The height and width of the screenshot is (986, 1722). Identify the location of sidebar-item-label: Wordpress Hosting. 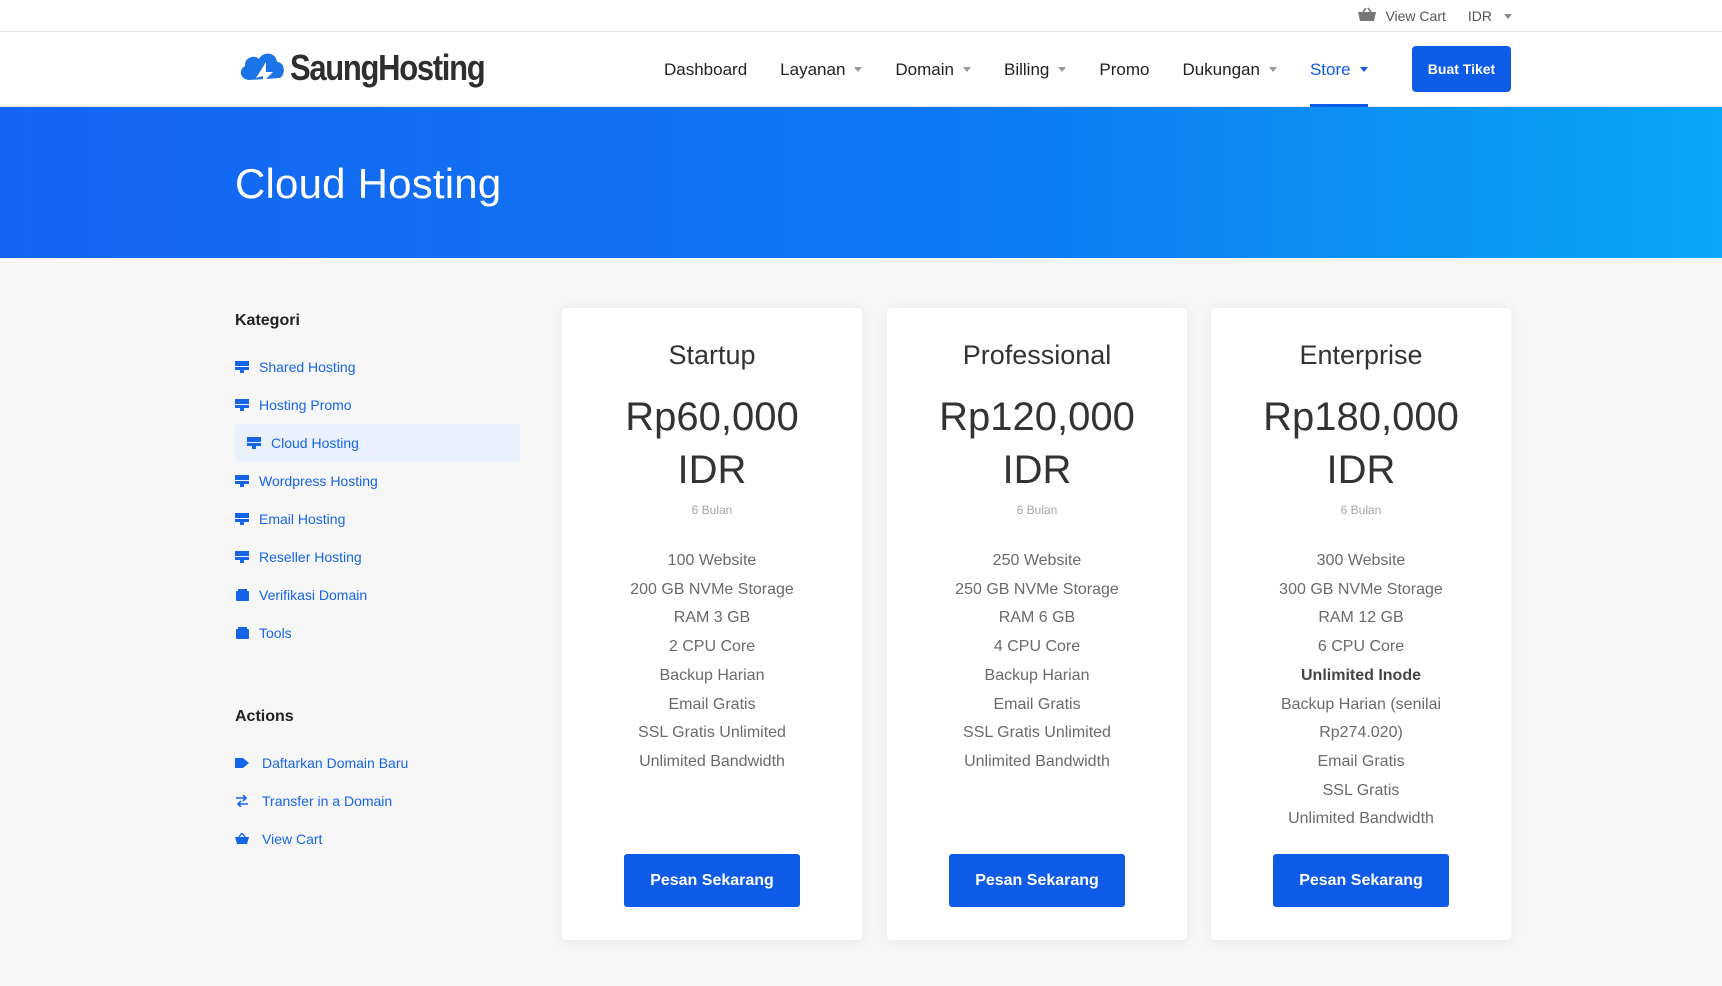
(318, 481).